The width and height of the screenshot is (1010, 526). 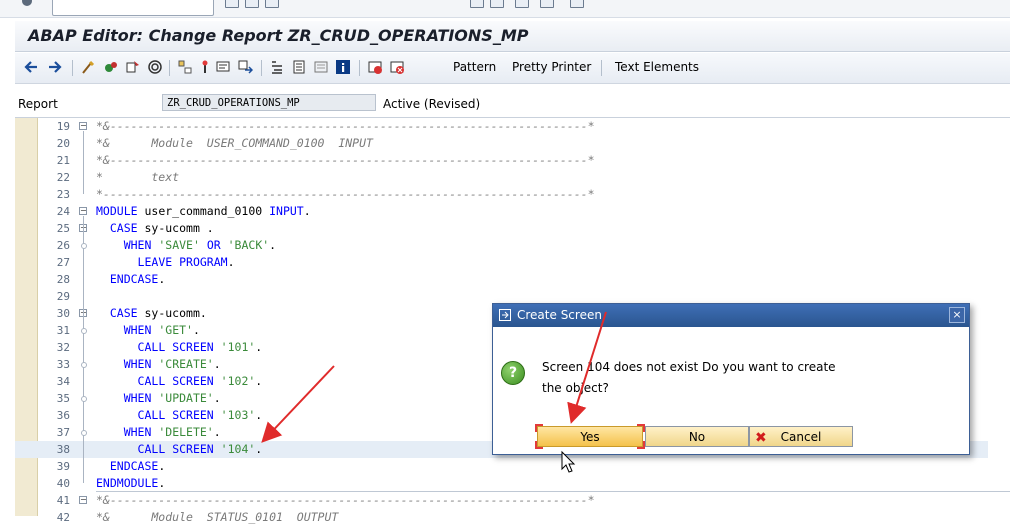 What do you see at coordinates (131, 483) in the screenshot?
I see `code-text: ENDMODULE.` at bounding box center [131, 483].